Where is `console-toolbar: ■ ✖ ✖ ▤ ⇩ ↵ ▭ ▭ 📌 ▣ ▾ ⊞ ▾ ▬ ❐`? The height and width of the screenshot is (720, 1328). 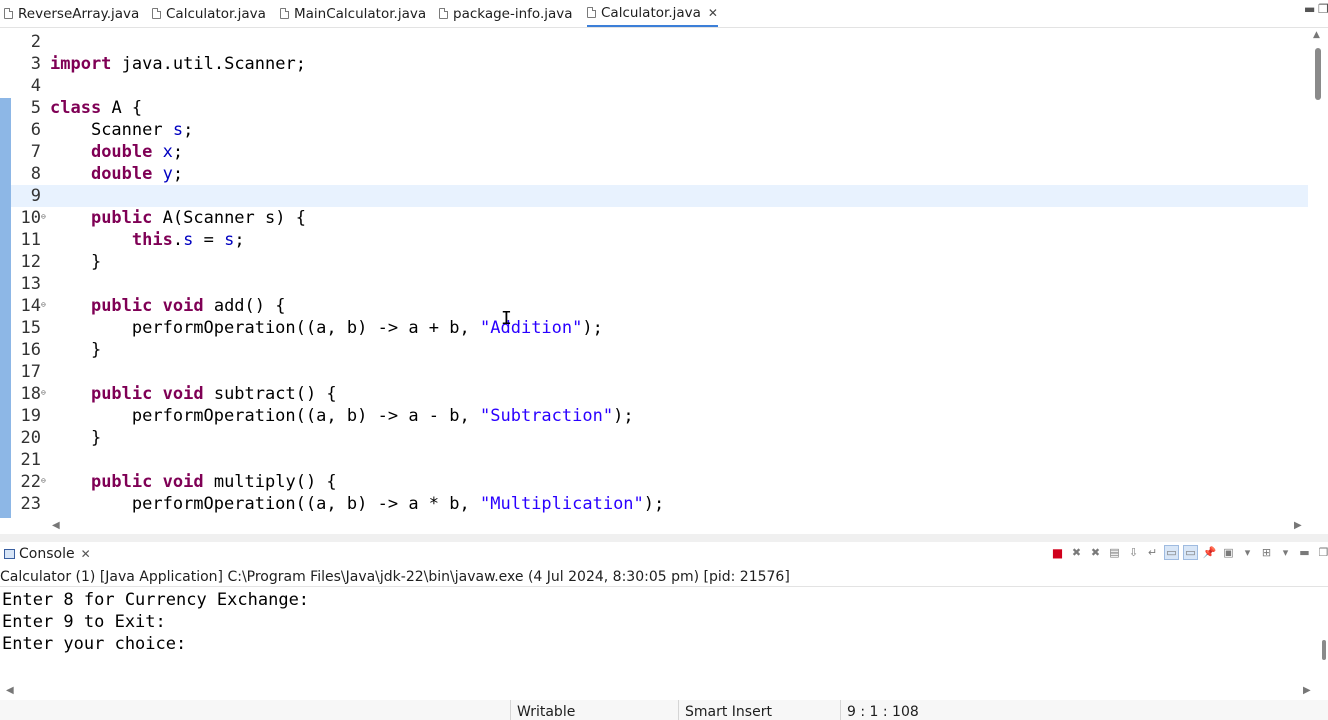 console-toolbar: ■ ✖ ✖ ▤ ⇩ ↵ ▭ ▭ 📌 ▣ ▾ ⊞ ▾ ▬ ❐ is located at coordinates (1189, 552).